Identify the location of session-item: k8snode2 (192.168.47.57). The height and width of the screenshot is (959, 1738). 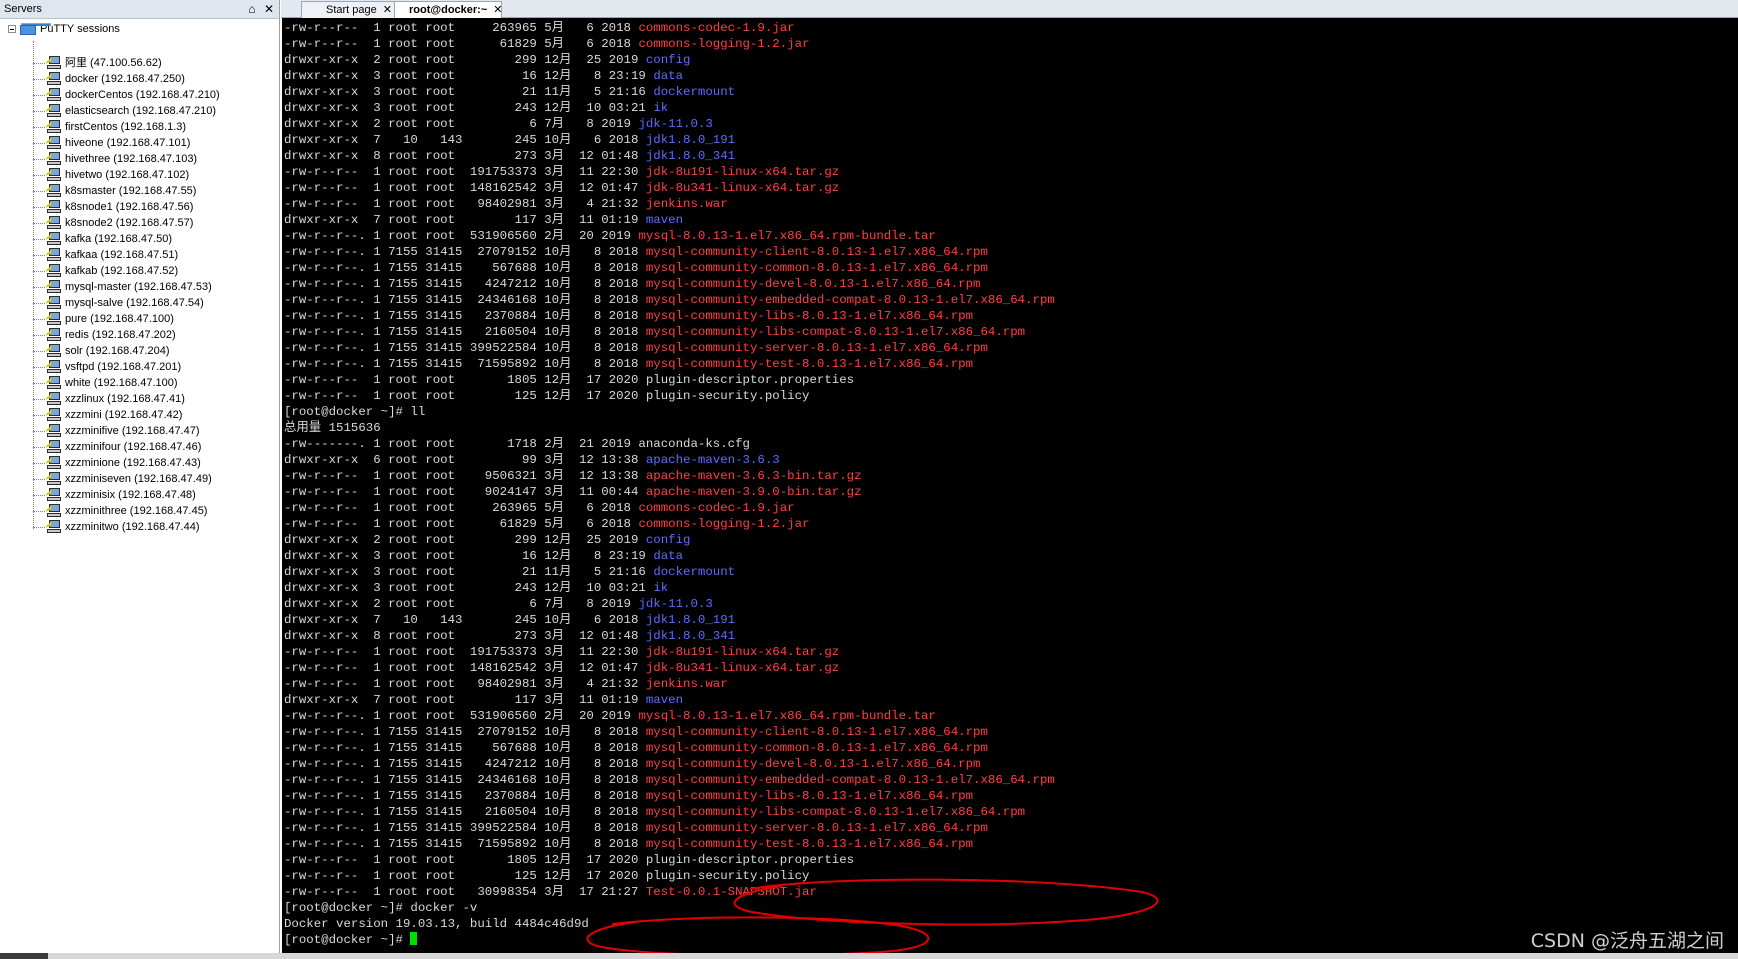
(113, 223).